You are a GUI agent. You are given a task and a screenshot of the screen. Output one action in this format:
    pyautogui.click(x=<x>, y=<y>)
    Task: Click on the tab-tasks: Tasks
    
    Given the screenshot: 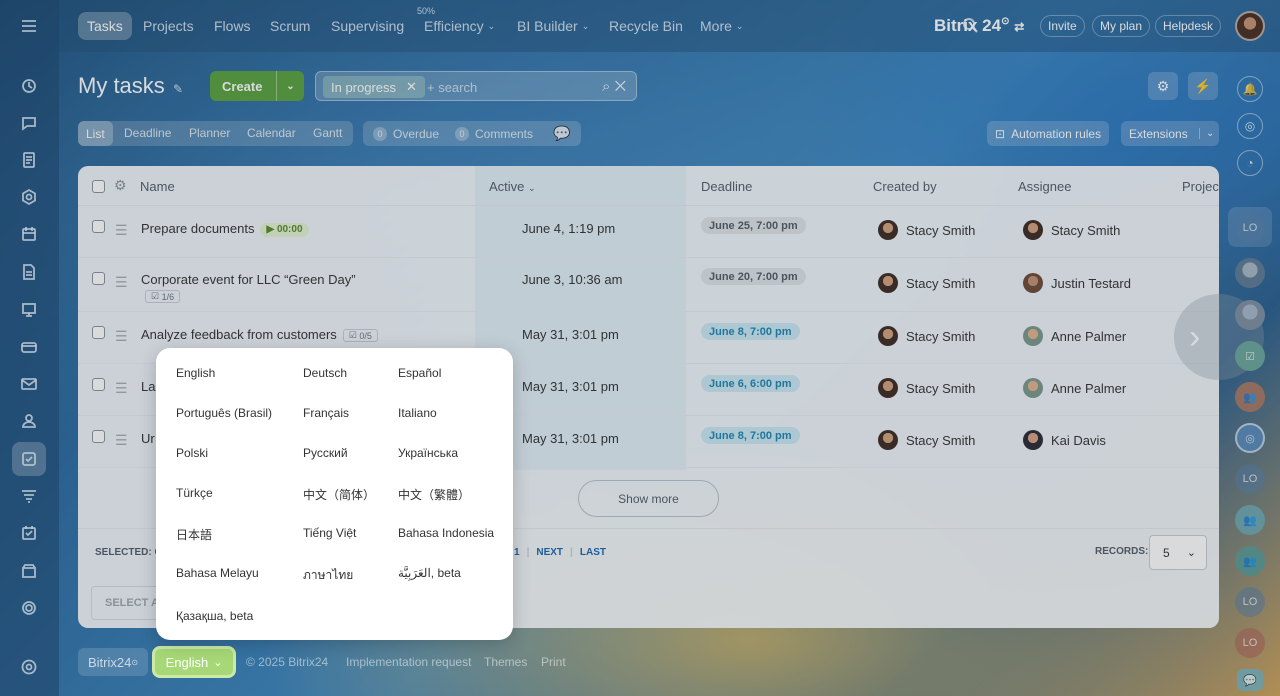 What is the action you would take?
    pyautogui.click(x=105, y=26)
    